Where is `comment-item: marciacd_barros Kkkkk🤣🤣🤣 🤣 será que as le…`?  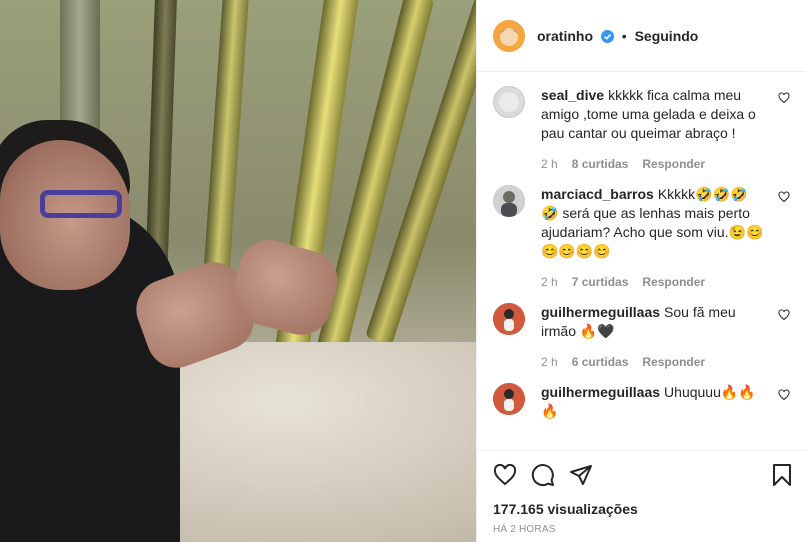
comment-item: marciacd_barros Kkkkk🤣🤣🤣 🤣 será que as le… is located at coordinates (641, 237).